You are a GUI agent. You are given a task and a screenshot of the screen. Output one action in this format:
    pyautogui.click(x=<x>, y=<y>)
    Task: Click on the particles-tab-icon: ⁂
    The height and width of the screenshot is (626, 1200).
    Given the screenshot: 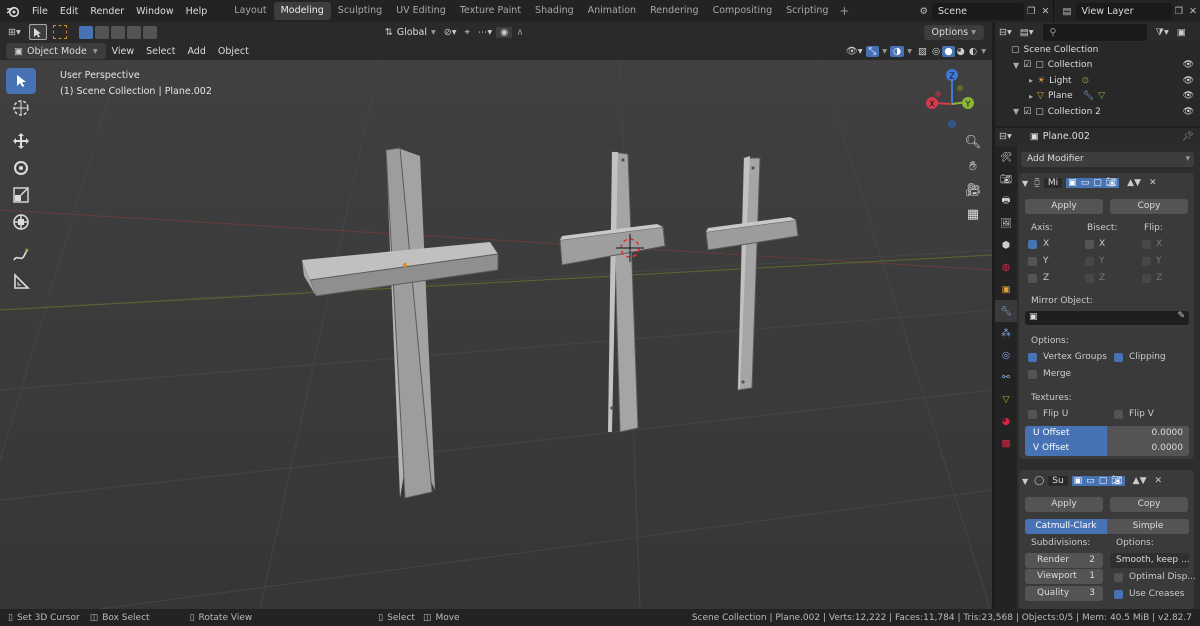 What is the action you would take?
    pyautogui.click(x=1006, y=333)
    